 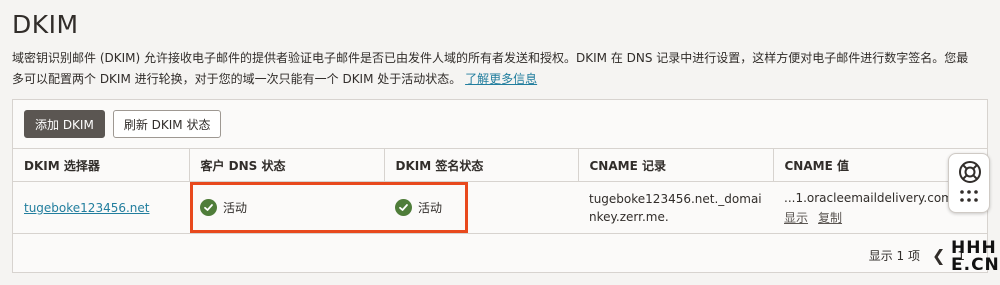 I want to click on learn-more-link: 了解更多信息, so click(x=501, y=79).